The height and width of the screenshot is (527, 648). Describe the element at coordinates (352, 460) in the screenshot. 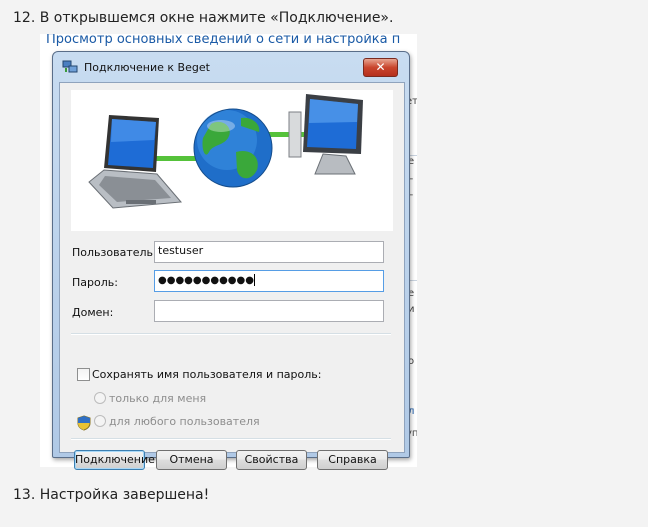

I see `help-button: Справка` at that location.